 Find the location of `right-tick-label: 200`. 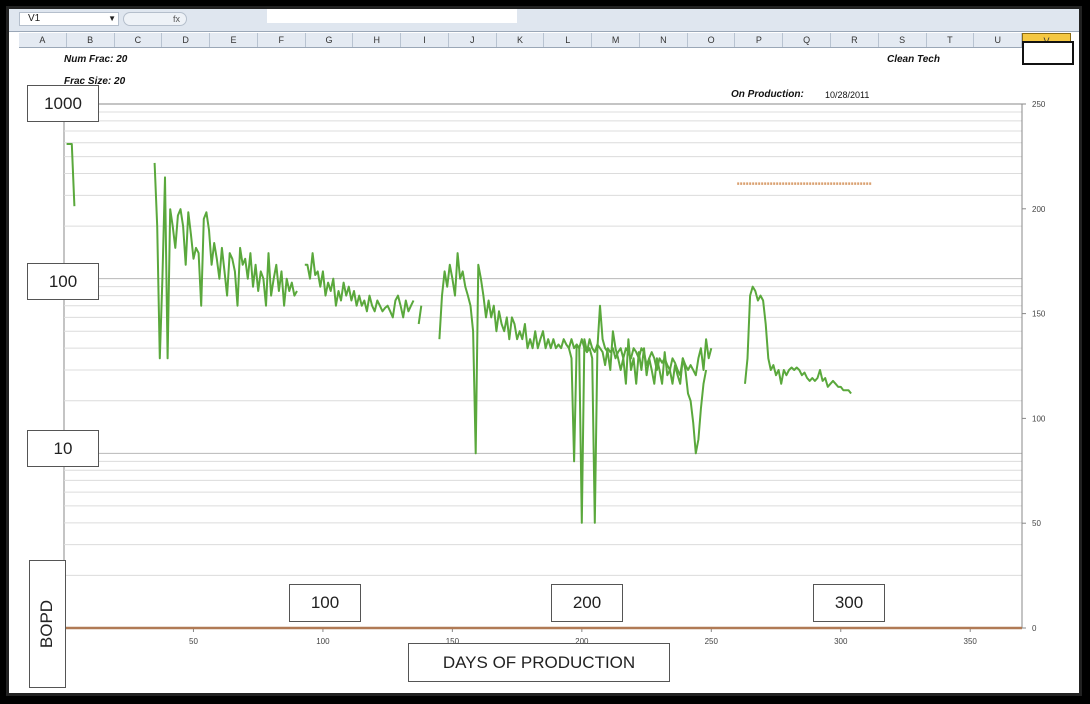

right-tick-label: 200 is located at coordinates (1039, 209).